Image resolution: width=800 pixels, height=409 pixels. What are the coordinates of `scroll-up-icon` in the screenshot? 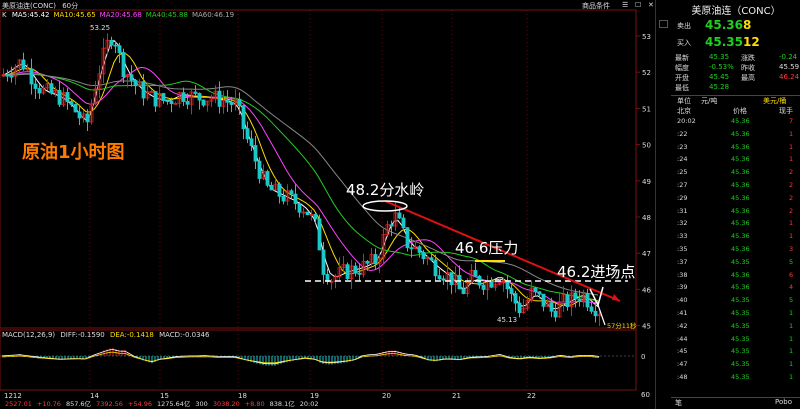 It's located at (663, 24).